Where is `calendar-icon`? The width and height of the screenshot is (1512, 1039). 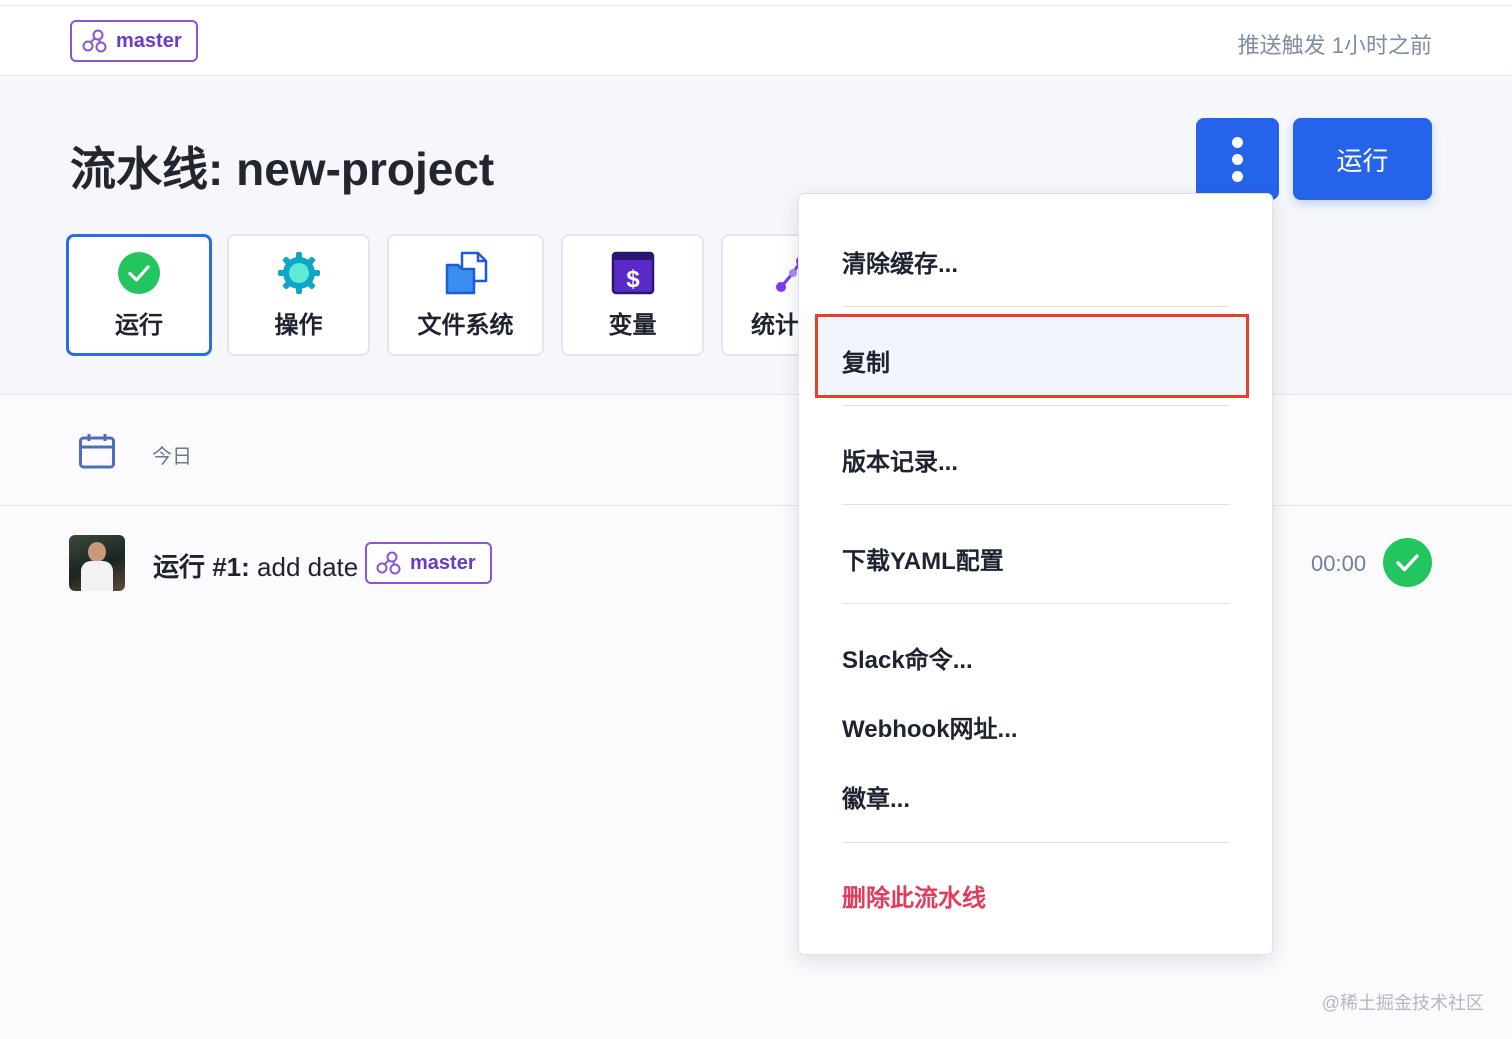
calendar-icon is located at coordinates (97, 451).